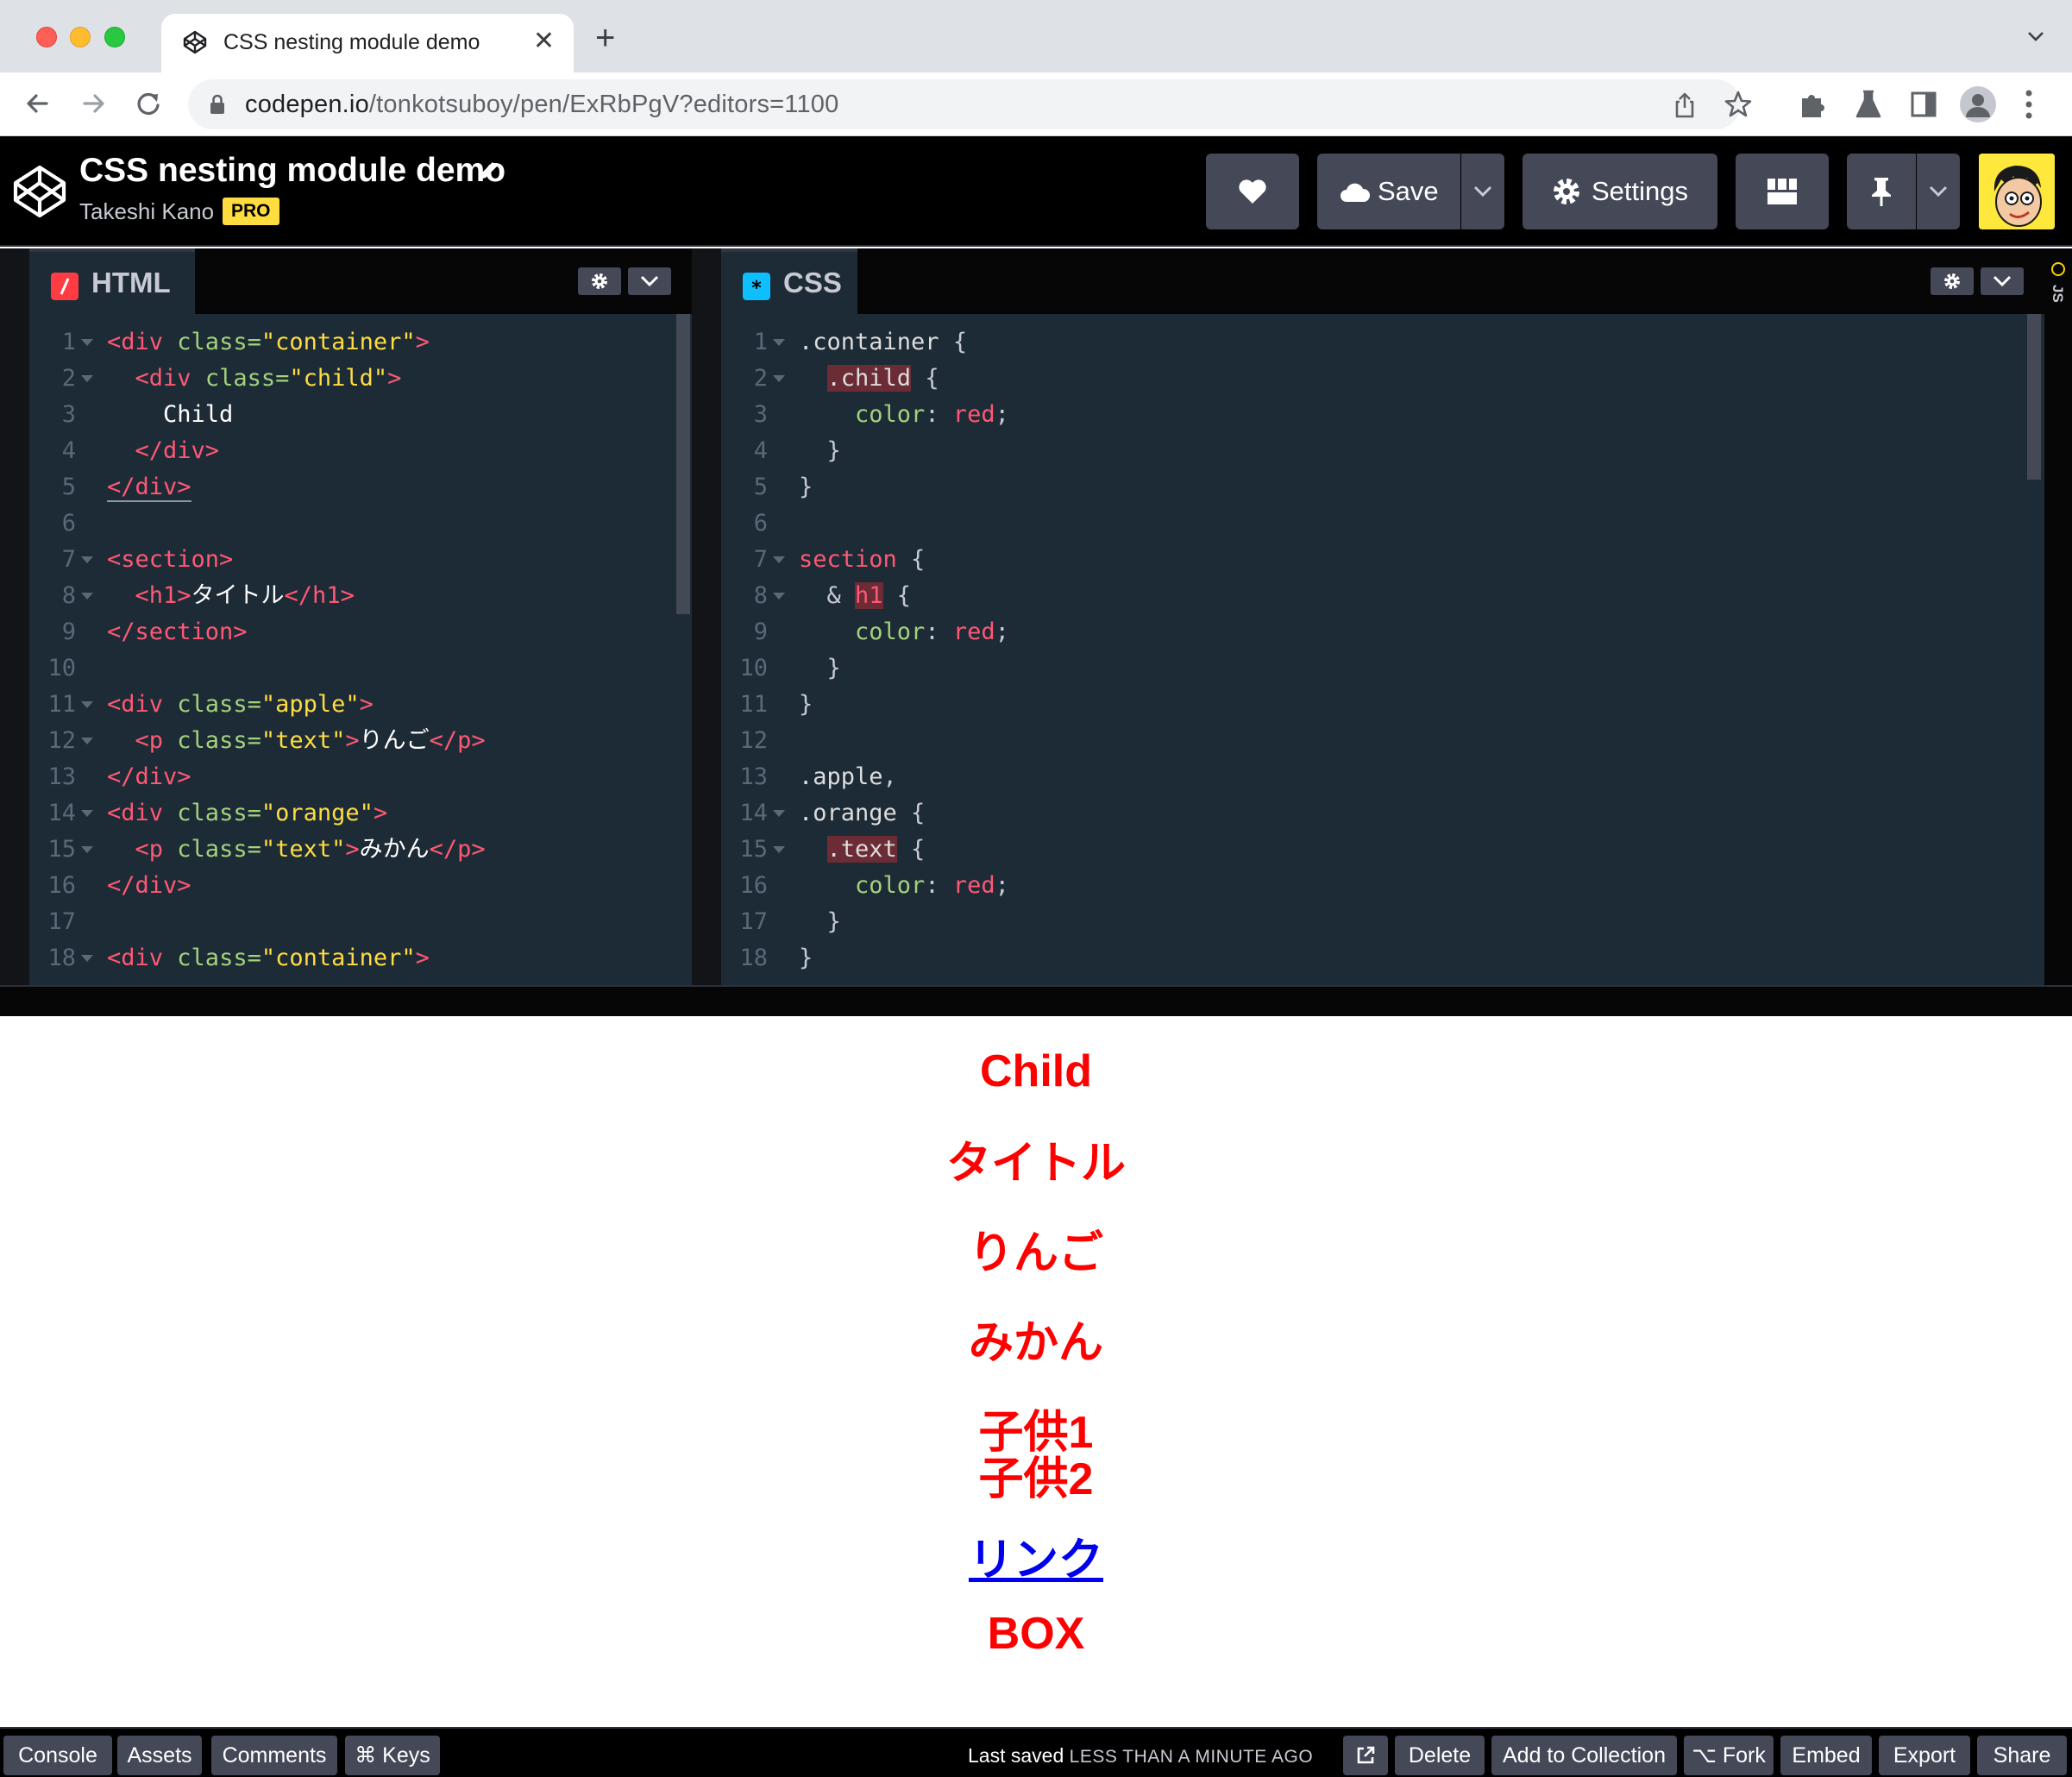 This screenshot has height=1777, width=2072. What do you see at coordinates (855, 596) in the screenshot?
I see `code-text: & h1 {` at bounding box center [855, 596].